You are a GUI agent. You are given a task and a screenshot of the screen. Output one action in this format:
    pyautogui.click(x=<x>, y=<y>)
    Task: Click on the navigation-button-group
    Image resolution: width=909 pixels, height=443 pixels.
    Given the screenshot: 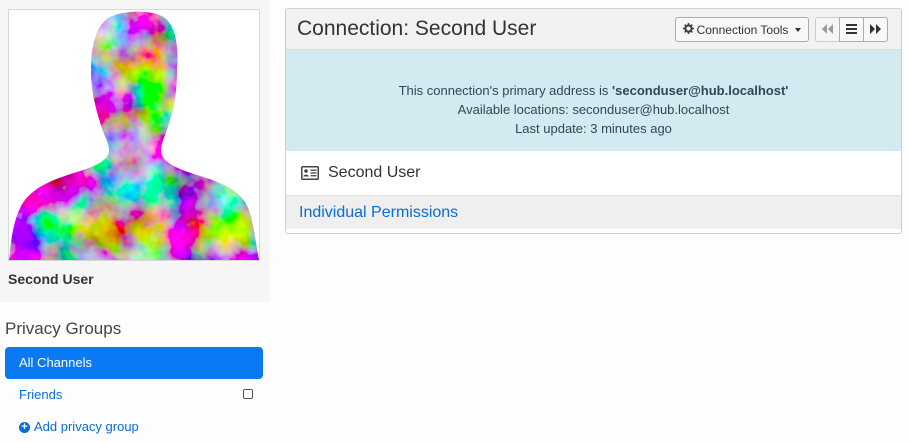 What is the action you would take?
    pyautogui.click(x=851, y=29)
    